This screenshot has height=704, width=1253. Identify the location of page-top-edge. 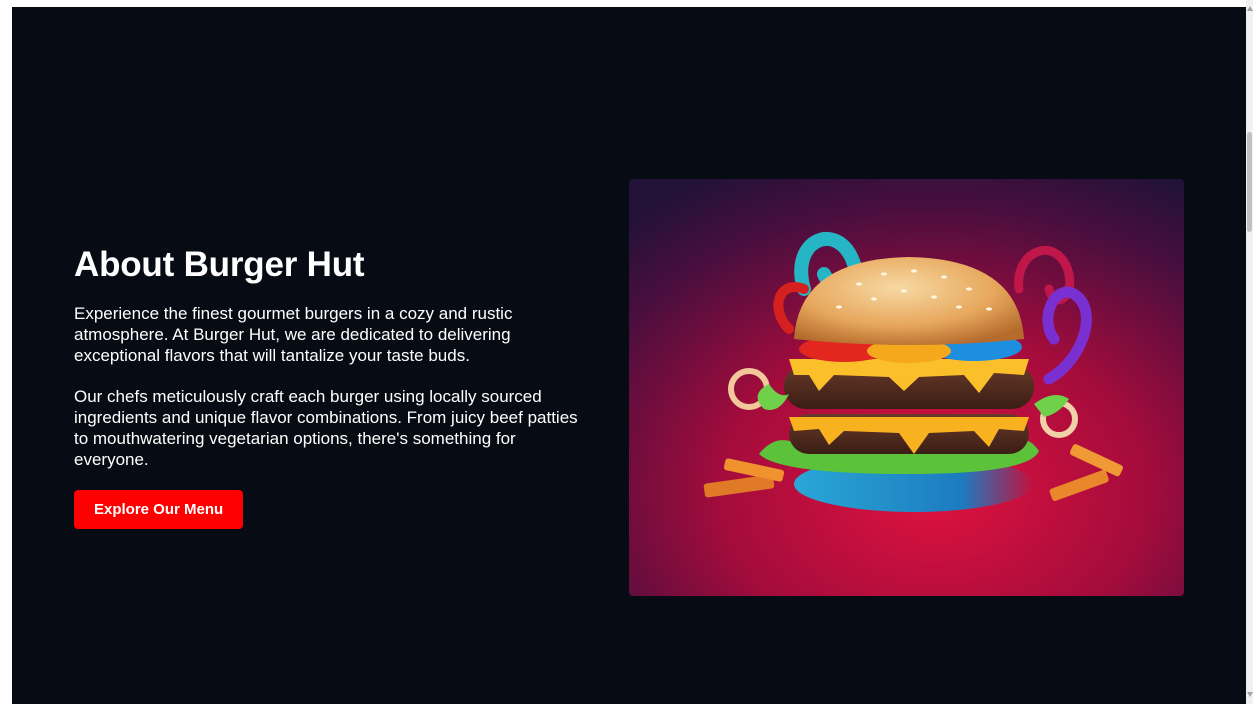
(626, 3).